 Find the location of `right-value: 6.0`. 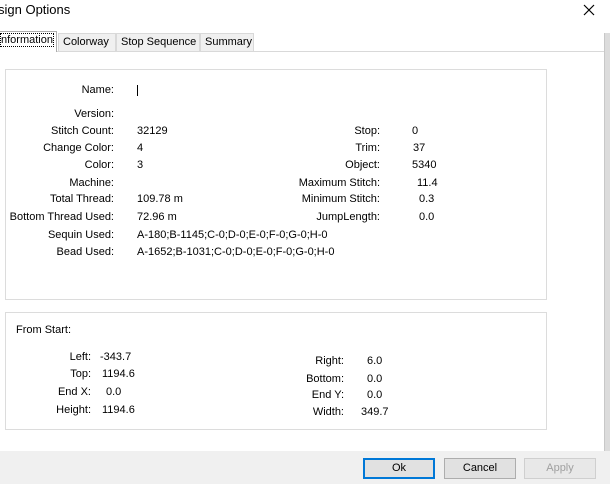

right-value: 6.0 is located at coordinates (375, 361).